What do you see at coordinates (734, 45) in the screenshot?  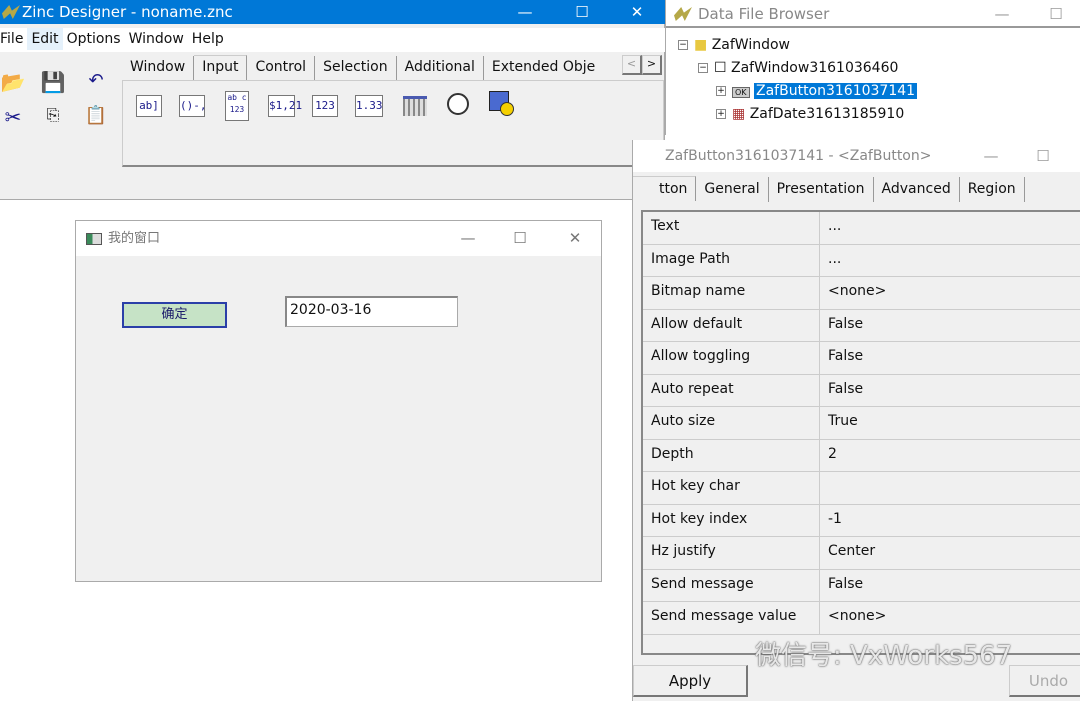 I see `tree-node: − ■ ZafWindow` at bounding box center [734, 45].